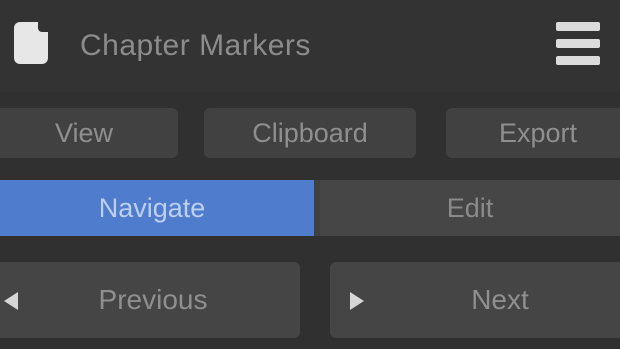  Describe the element at coordinates (357, 301) in the screenshot. I see `triangle-right-icon` at that location.